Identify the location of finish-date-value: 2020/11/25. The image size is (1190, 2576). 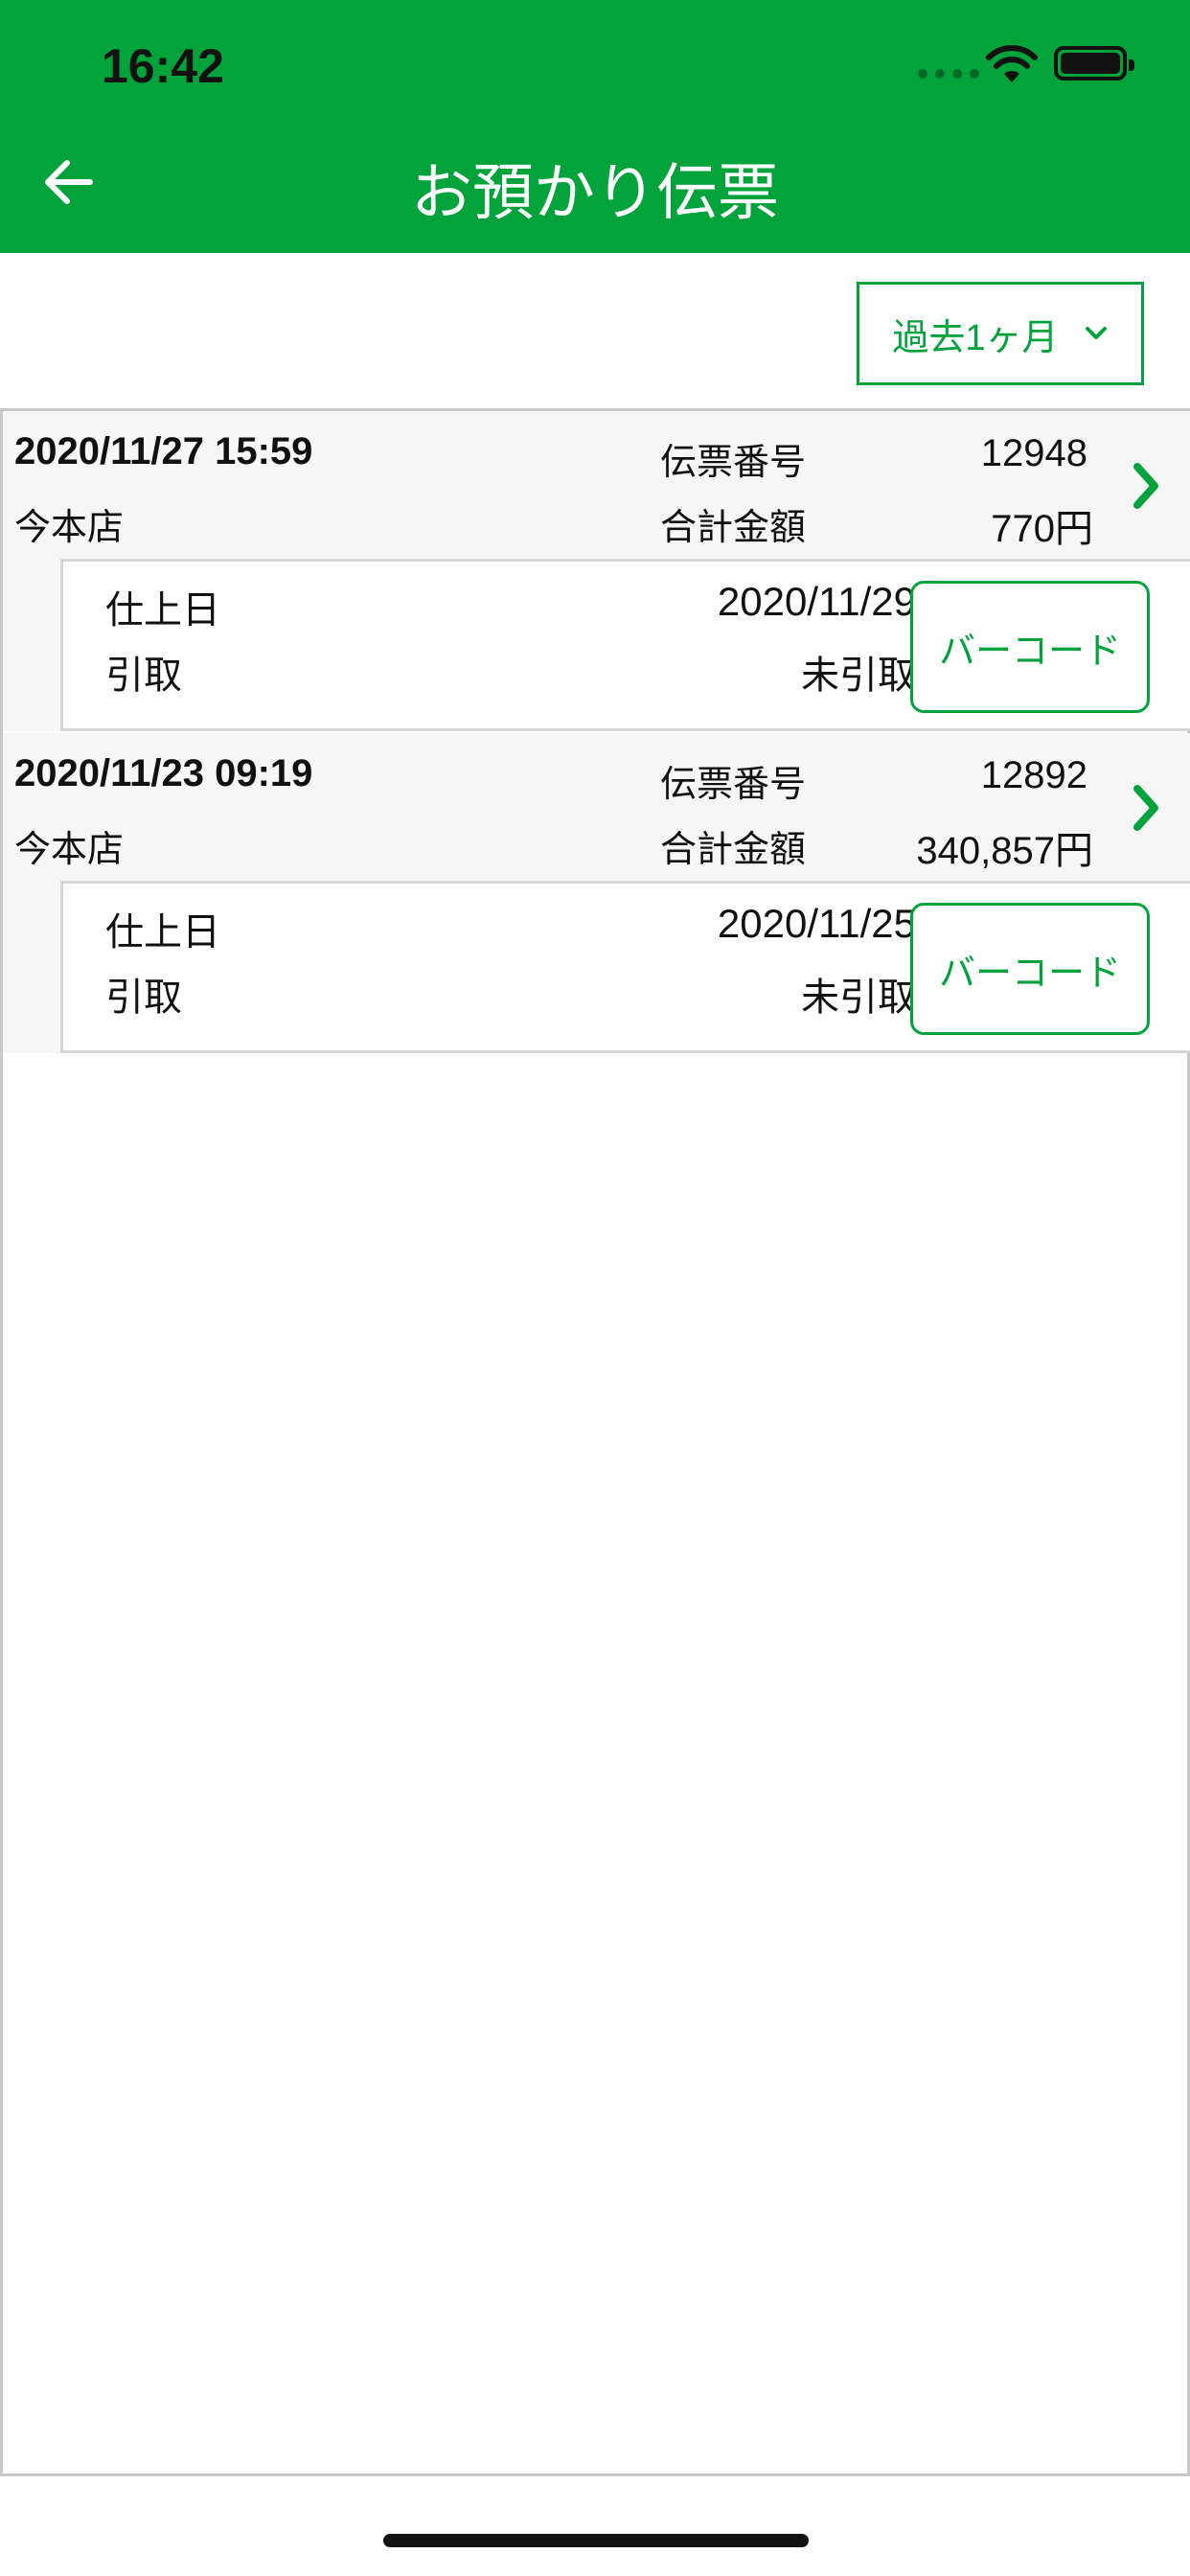
(817, 923).